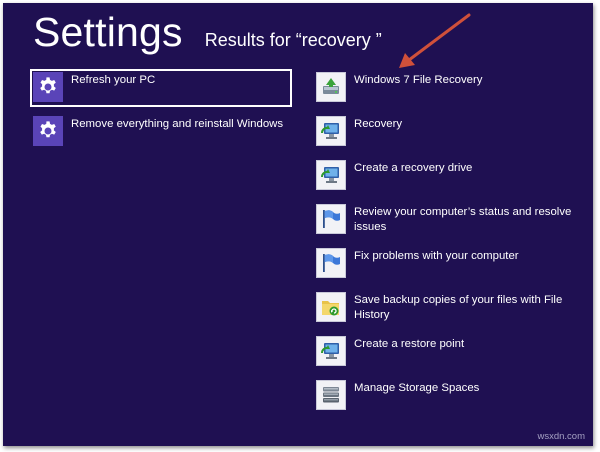 The image size is (600, 452). Describe the element at coordinates (177, 124) in the screenshot. I see `result-label: Remove everything and reinstall Windows` at that location.